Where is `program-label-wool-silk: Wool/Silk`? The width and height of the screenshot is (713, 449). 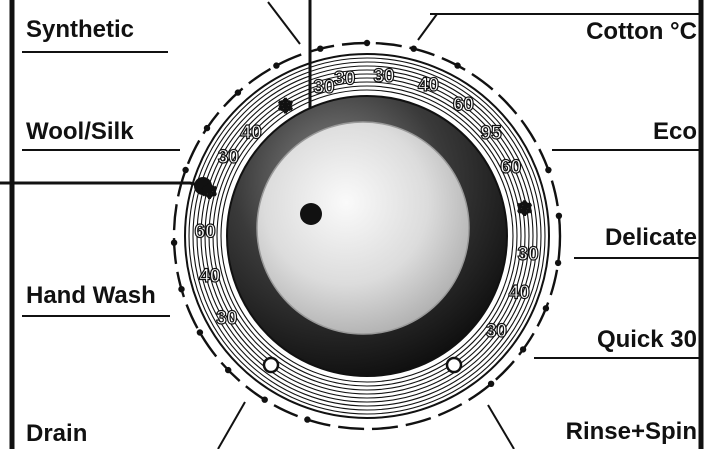
program-label-wool-silk: Wool/Silk is located at coordinates (80, 131).